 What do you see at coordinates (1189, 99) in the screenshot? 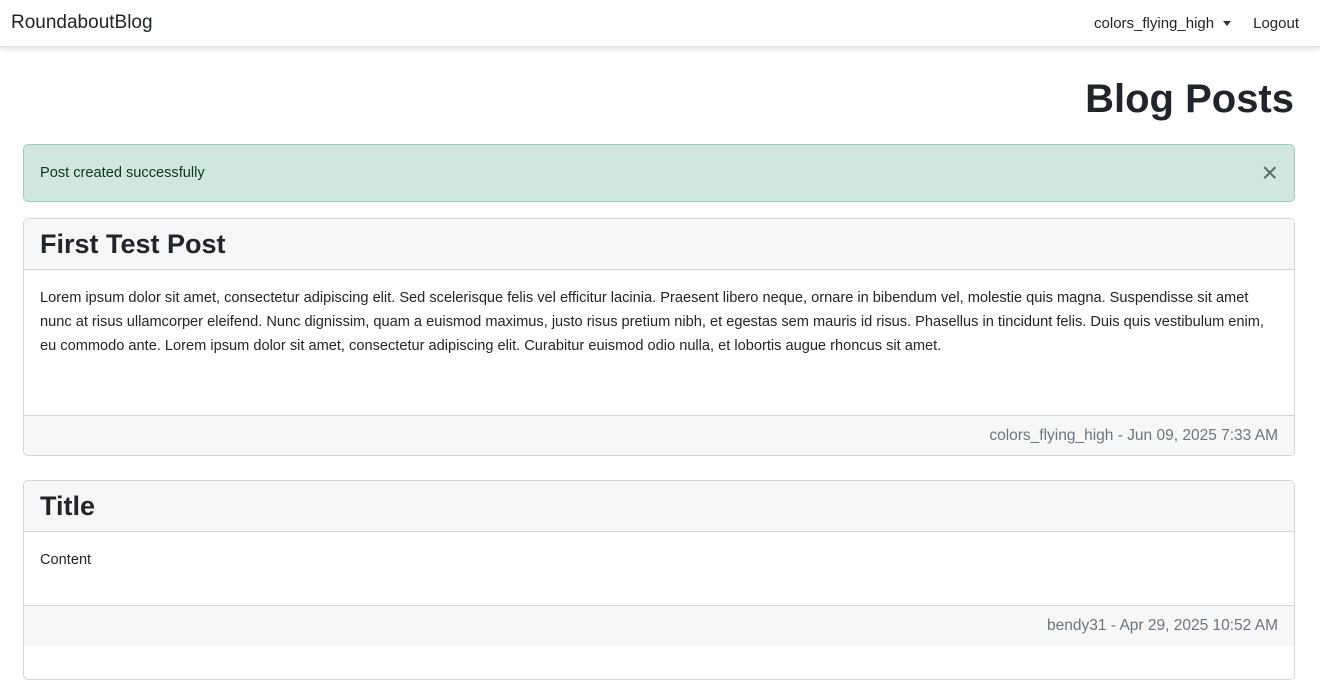
I see `page-title: Blog Posts` at bounding box center [1189, 99].